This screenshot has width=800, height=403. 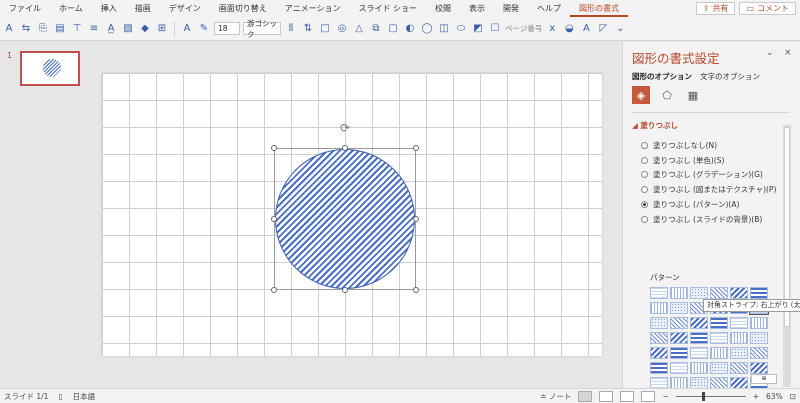 I want to click on tab-draw: 描画, so click(x=143, y=8).